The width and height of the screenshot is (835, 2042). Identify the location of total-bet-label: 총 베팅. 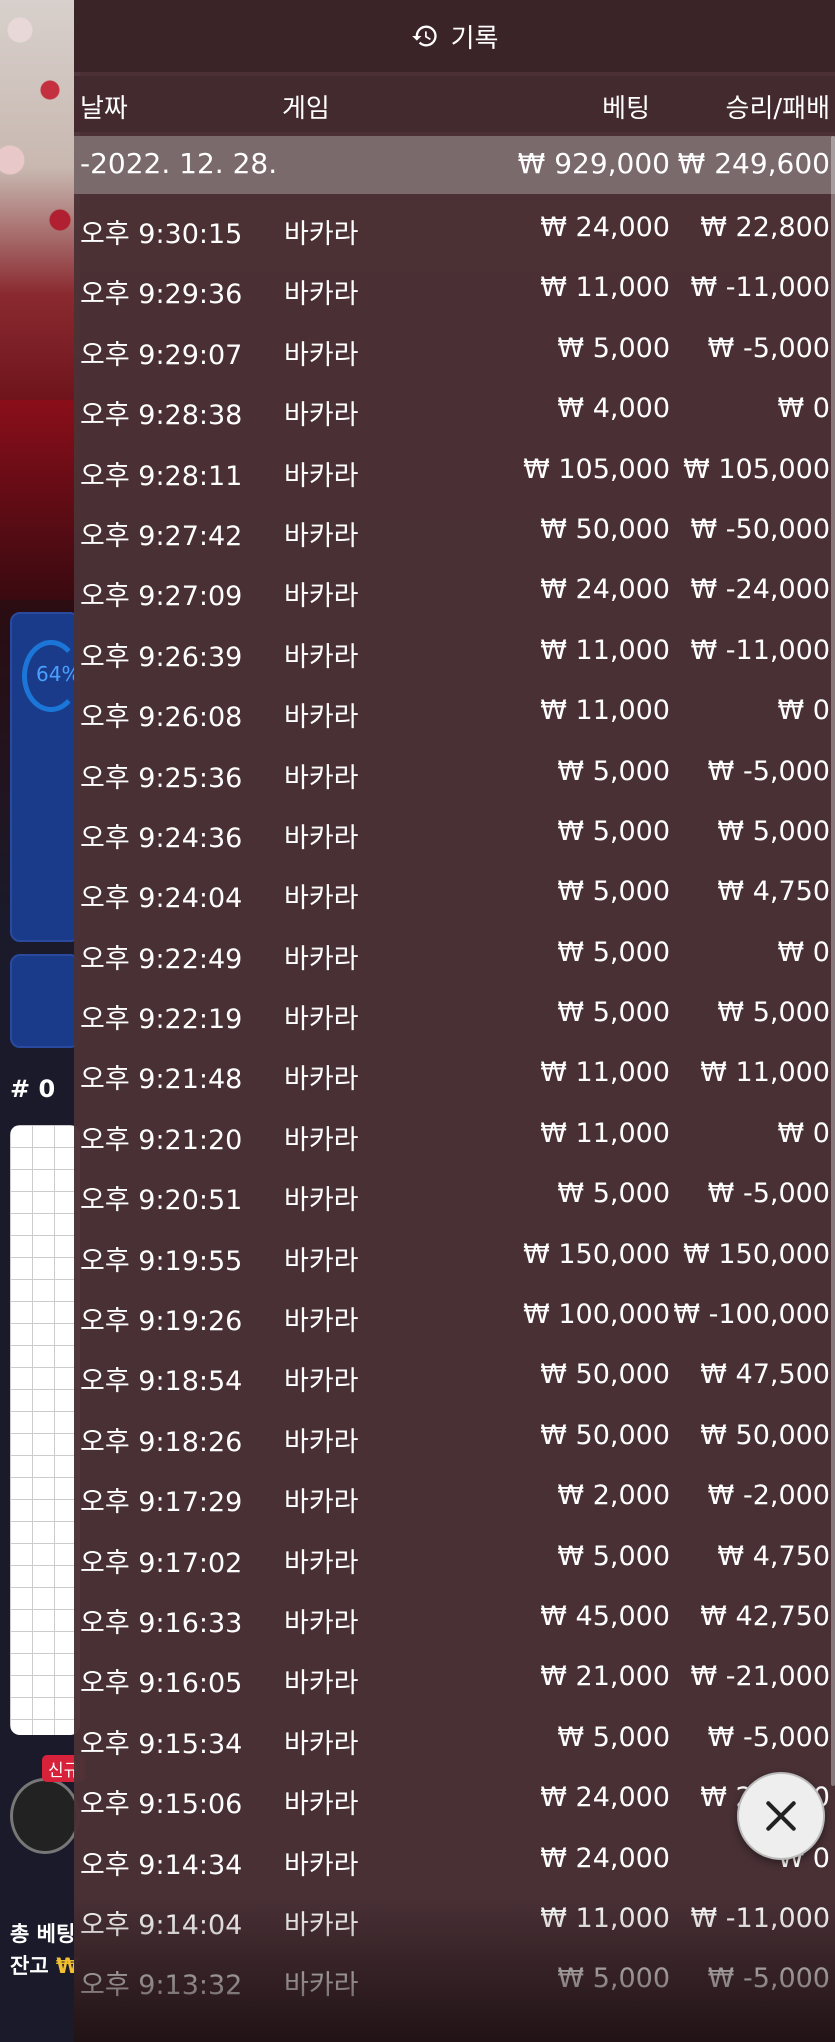
(43, 1934).